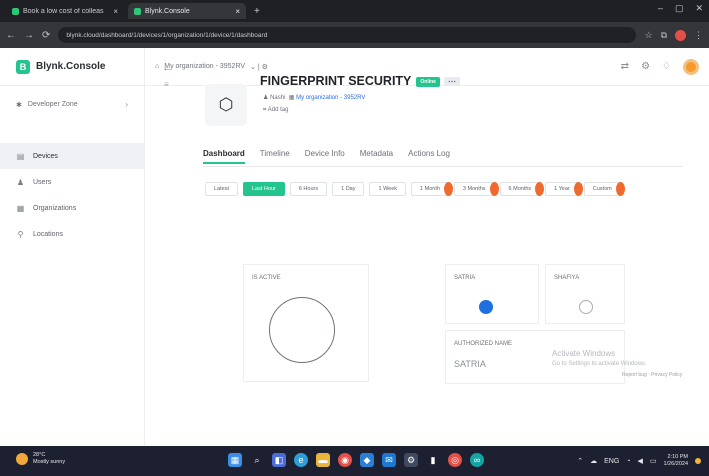  Describe the element at coordinates (72, 234) in the screenshot. I see `sidebar-item-locations: ⚲ Locations` at that location.